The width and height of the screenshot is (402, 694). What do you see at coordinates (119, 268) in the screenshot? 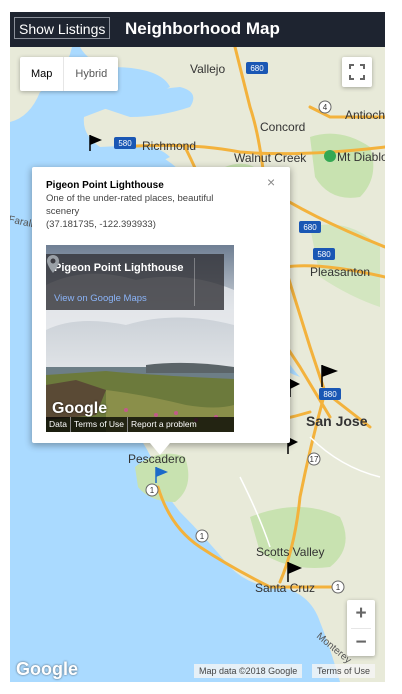
I see `street-view-title: Pigeon Point Lighthouse` at bounding box center [119, 268].